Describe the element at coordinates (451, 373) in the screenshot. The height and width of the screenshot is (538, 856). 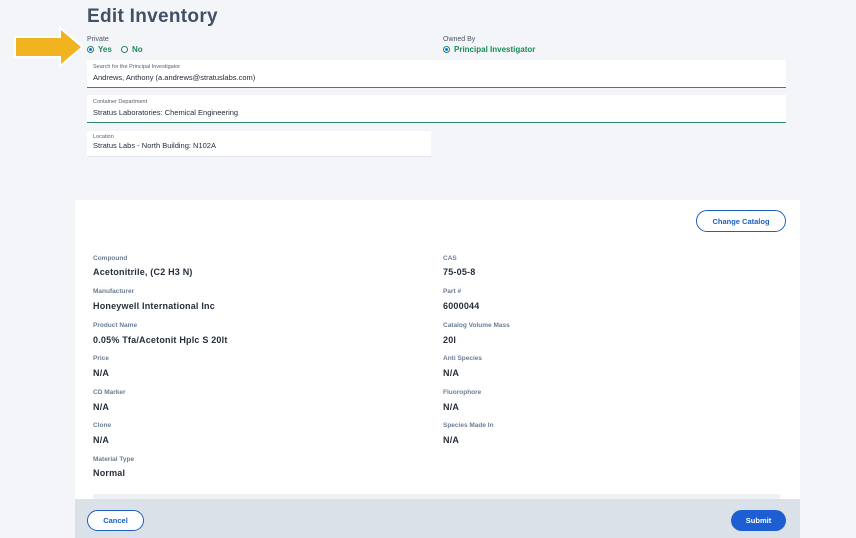
I see `anti-species-value: N/A` at that location.